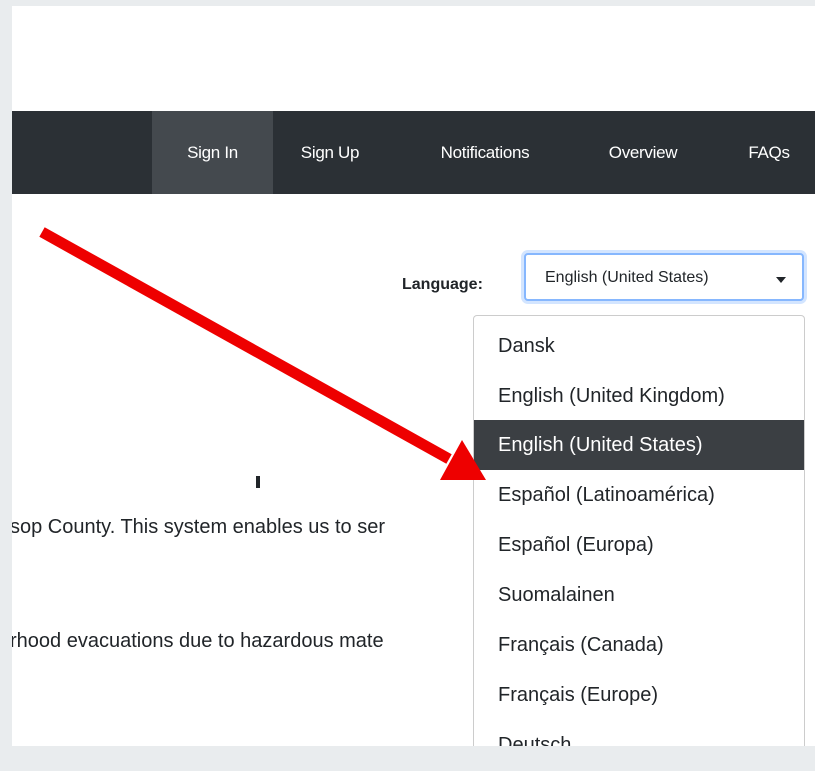  What do you see at coordinates (643, 152) in the screenshot?
I see `nav-overview: Overview` at bounding box center [643, 152].